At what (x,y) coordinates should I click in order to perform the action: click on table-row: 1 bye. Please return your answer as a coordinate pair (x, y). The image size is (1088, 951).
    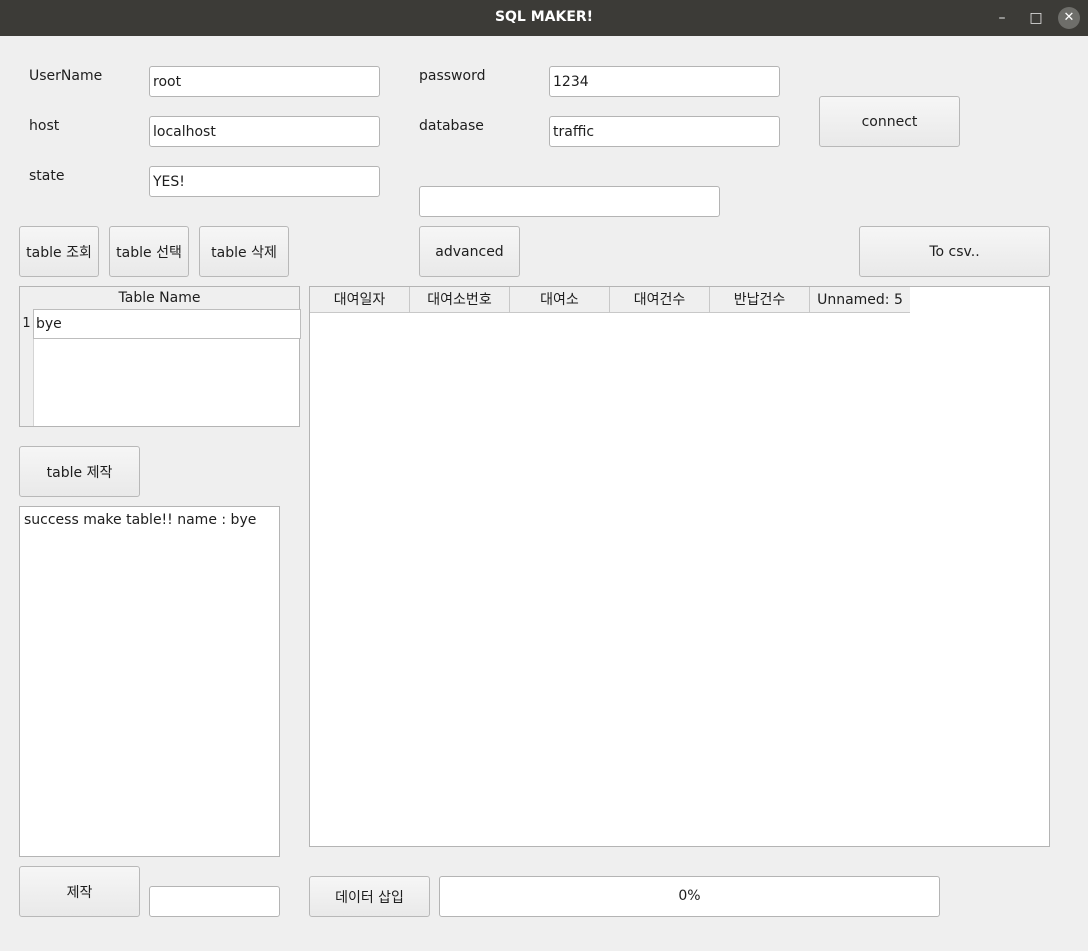
    Looking at the image, I should click on (160, 324).